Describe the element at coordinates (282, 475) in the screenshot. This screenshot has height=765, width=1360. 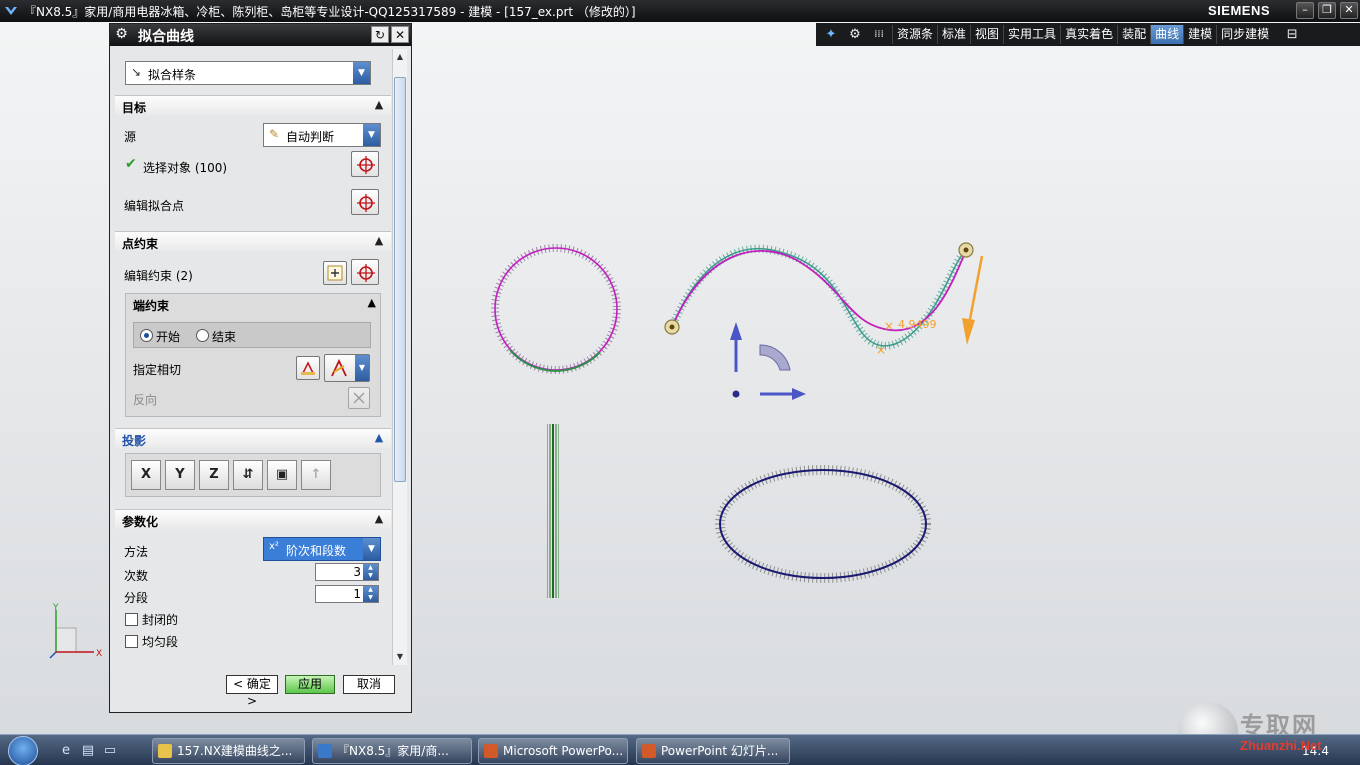
I see `project-plane-button: ▣` at that location.